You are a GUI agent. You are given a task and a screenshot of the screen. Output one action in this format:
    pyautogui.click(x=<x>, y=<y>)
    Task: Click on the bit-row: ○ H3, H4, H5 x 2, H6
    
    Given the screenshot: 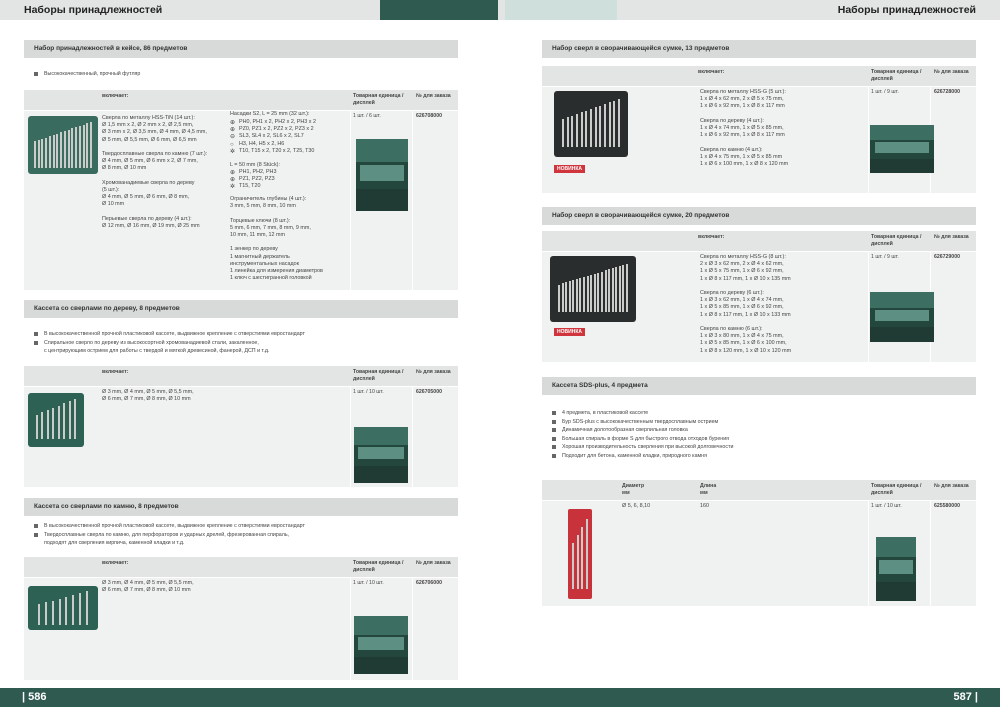 What is the action you would take?
    pyautogui.click(x=290, y=144)
    